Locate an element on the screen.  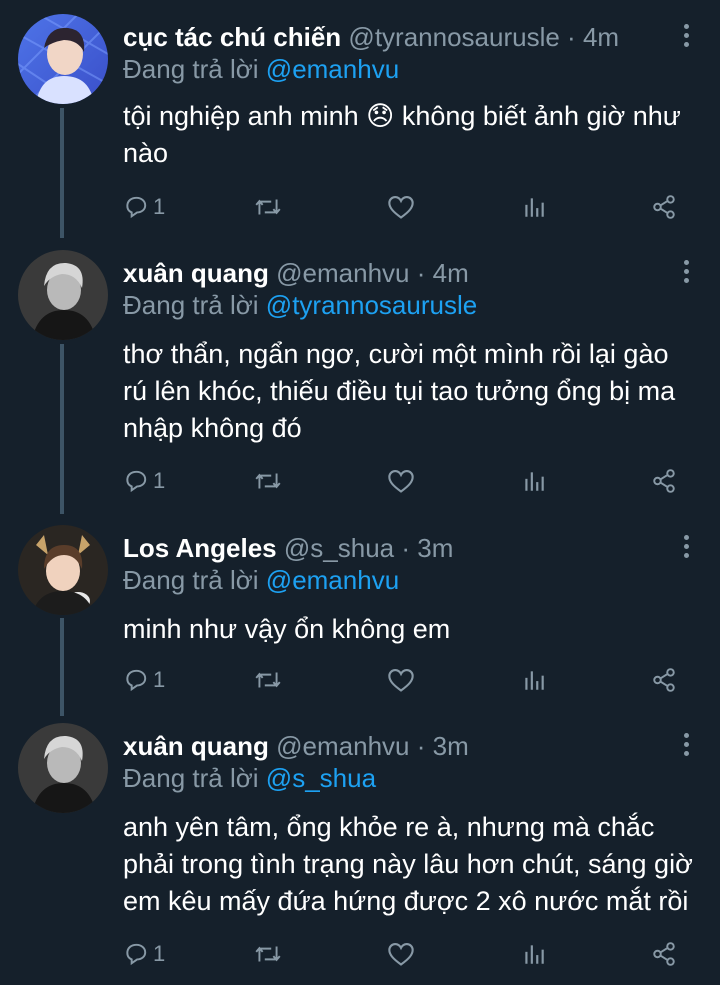
tweet-text: minh như vậy ổn không em is located at coordinates (287, 629).